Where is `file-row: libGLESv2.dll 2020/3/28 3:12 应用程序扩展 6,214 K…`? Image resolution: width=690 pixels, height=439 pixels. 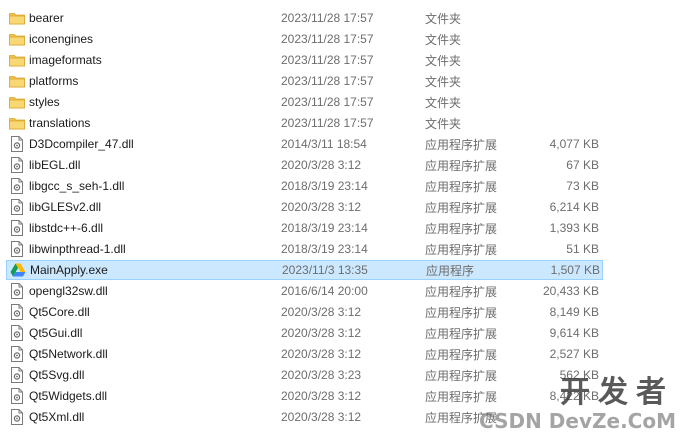
file-row: libGLESv2.dll 2020/3/28 3:12 应用程序扩展 6,214 K… is located at coordinates (304, 207).